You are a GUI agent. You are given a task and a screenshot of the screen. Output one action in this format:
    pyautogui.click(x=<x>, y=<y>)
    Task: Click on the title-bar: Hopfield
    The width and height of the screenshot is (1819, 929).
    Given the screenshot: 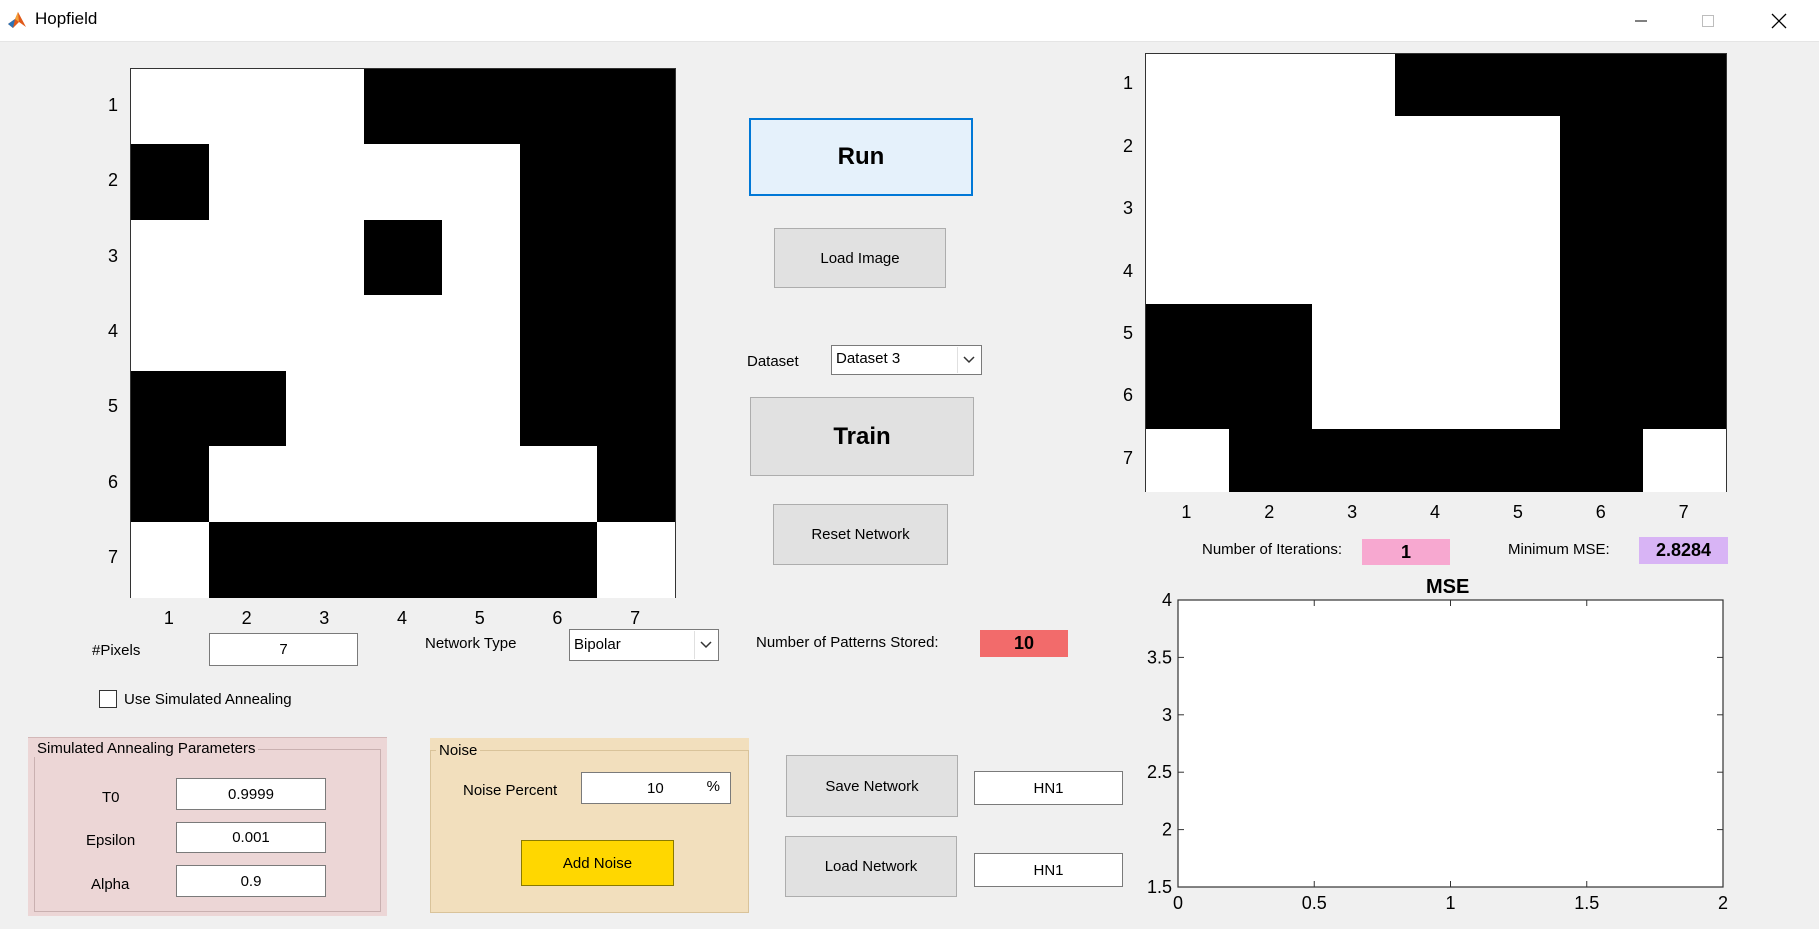 What is the action you would take?
    pyautogui.click(x=909, y=21)
    